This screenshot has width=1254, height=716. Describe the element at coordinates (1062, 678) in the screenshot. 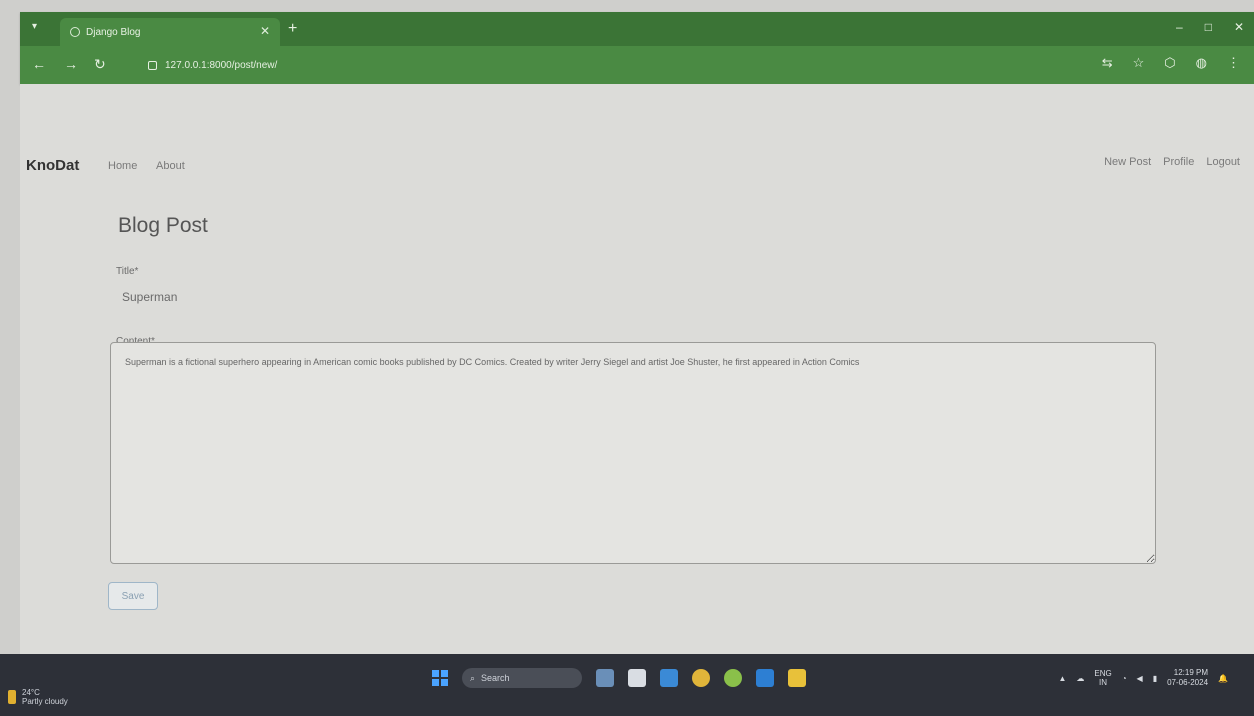

I see `chevron-up-icon: ▲` at that location.